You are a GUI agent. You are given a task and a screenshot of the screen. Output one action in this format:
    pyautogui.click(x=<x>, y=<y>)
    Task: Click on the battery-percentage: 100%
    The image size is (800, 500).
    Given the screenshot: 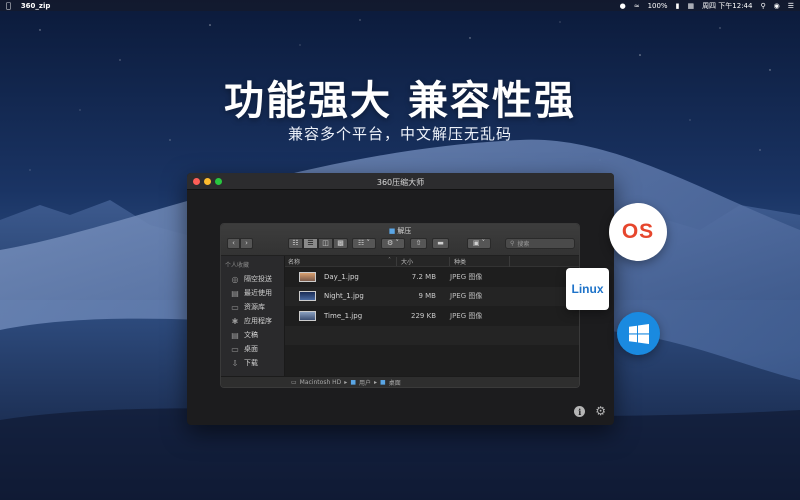 What is the action you would take?
    pyautogui.click(x=658, y=6)
    